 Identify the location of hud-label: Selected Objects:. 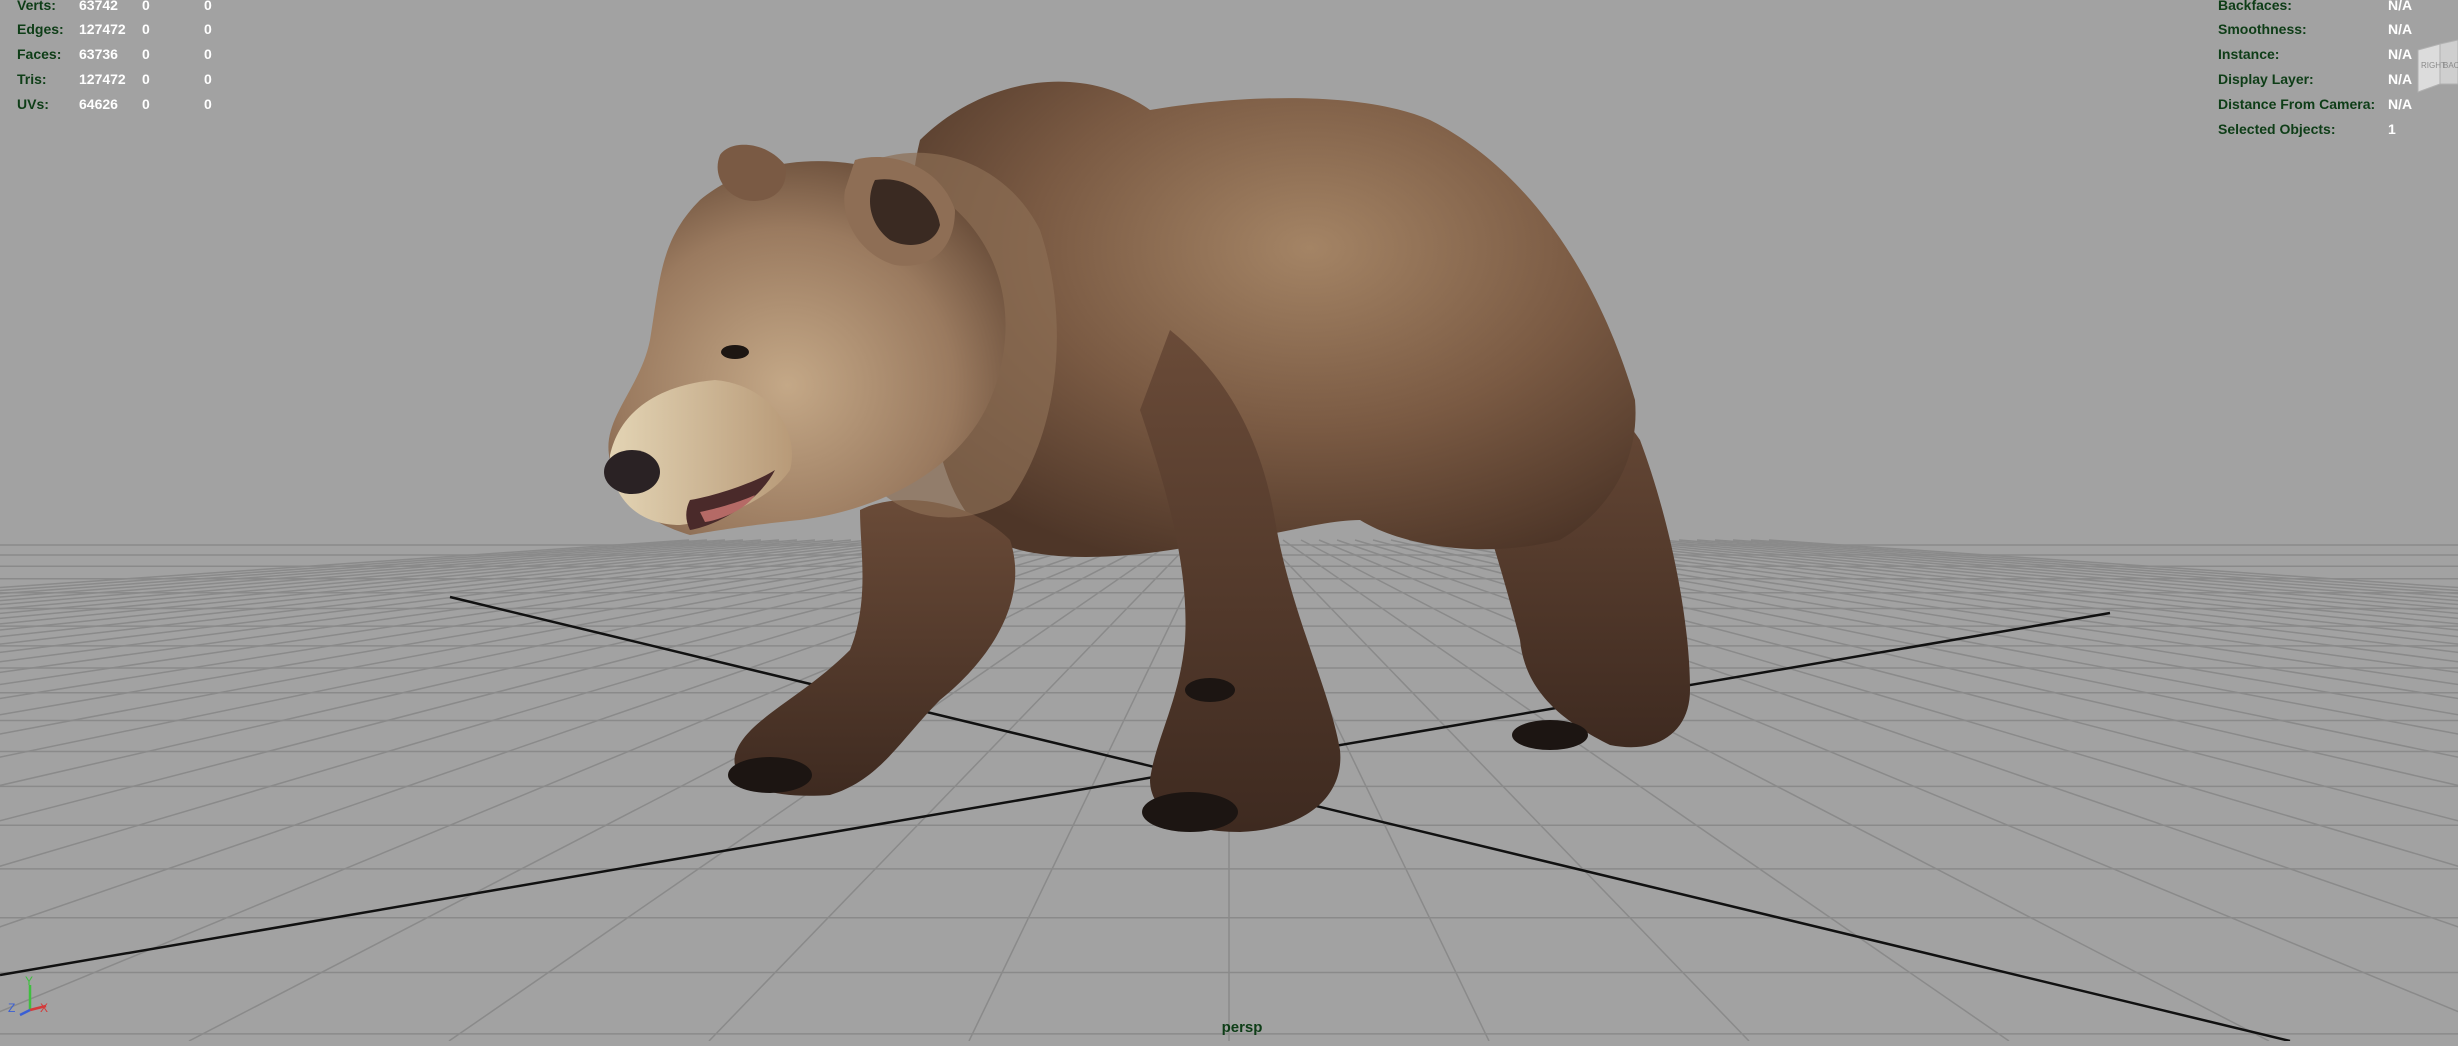
(2277, 129).